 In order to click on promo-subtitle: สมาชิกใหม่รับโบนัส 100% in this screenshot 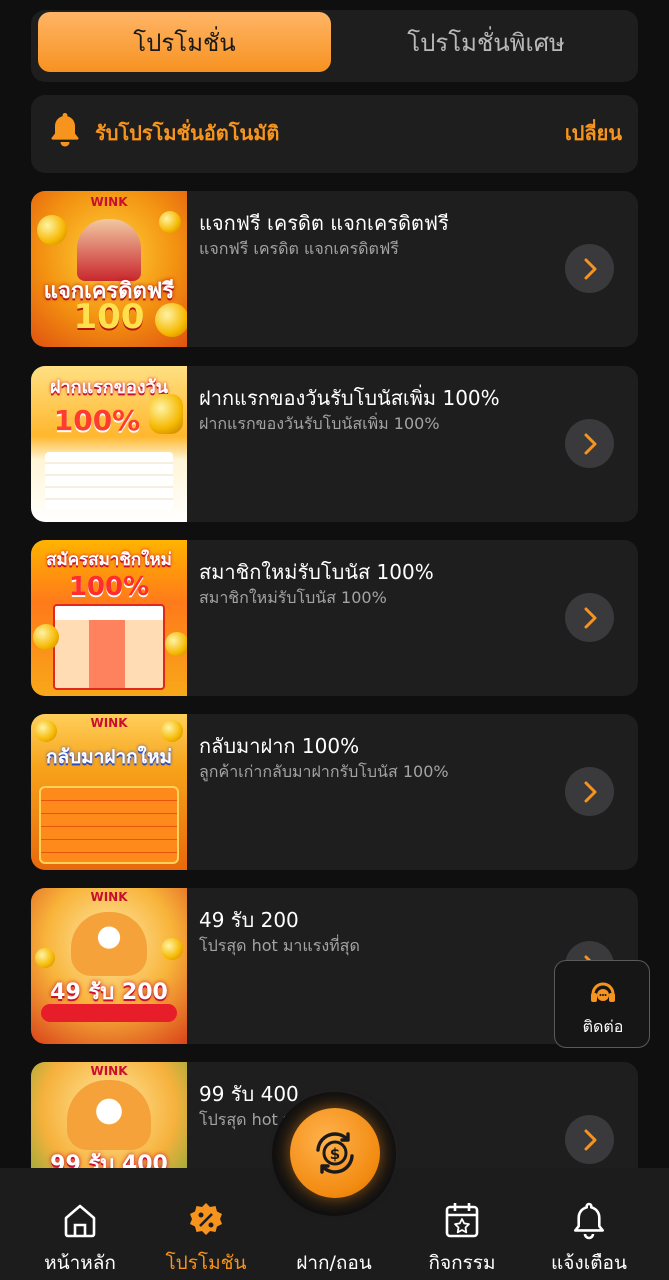, I will do `click(293, 597)`.